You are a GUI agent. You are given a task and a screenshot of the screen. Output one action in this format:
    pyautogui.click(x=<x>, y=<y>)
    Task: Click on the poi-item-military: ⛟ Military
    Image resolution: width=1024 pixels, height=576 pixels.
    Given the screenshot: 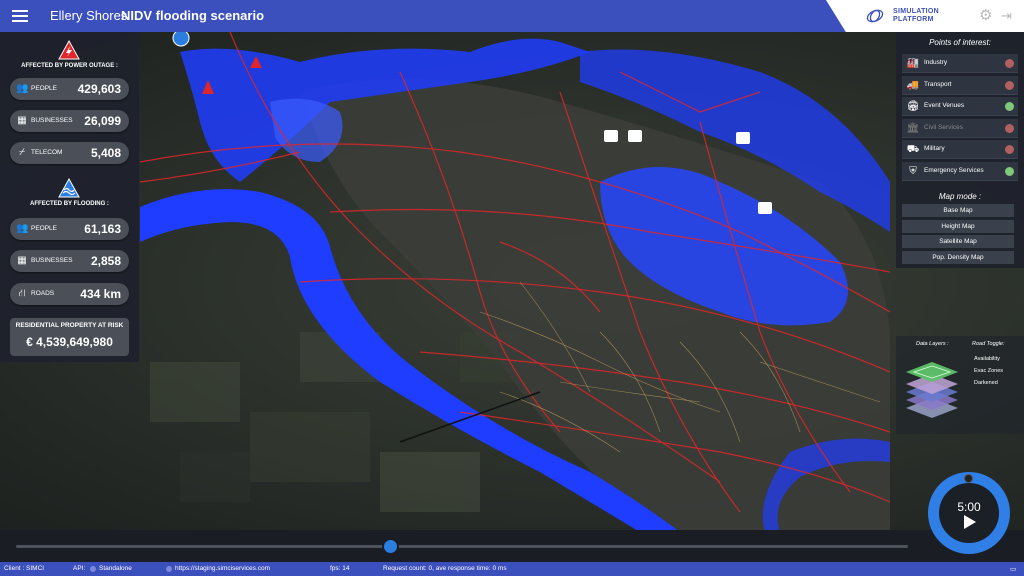 What is the action you would take?
    pyautogui.click(x=960, y=149)
    